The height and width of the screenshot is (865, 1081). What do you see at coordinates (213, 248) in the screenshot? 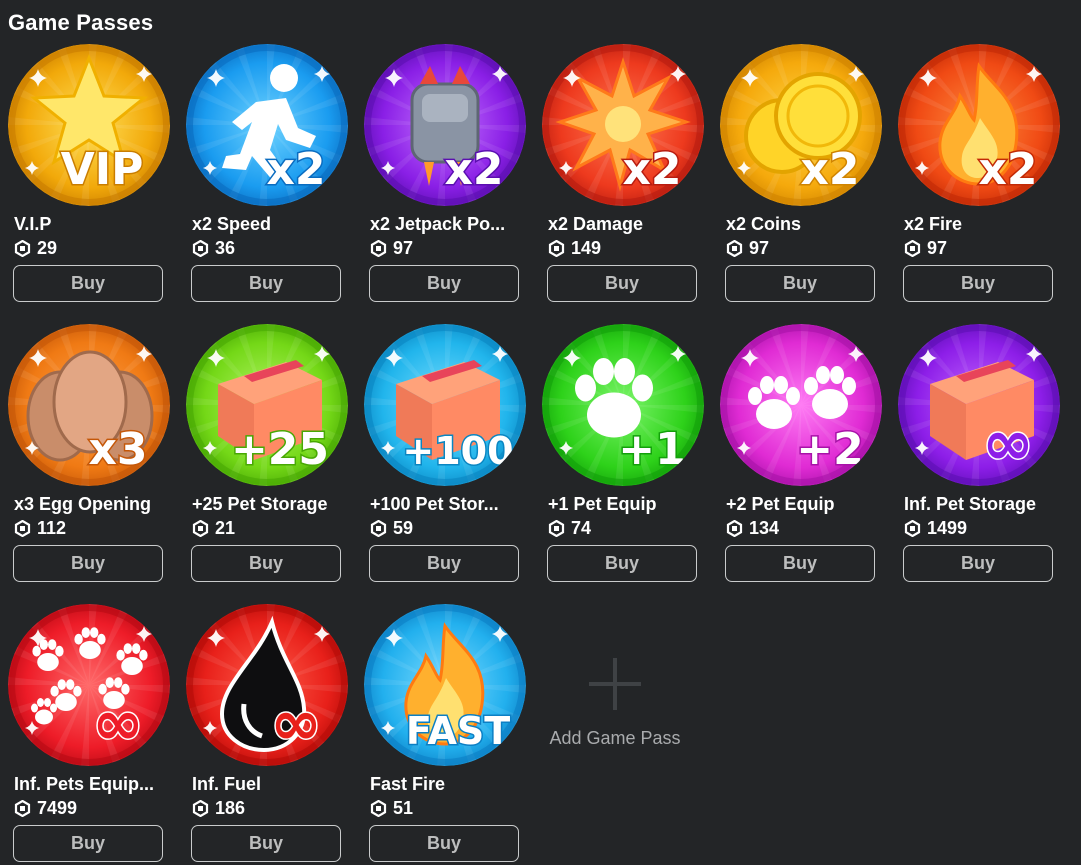
I see `pass-price: 36` at bounding box center [213, 248].